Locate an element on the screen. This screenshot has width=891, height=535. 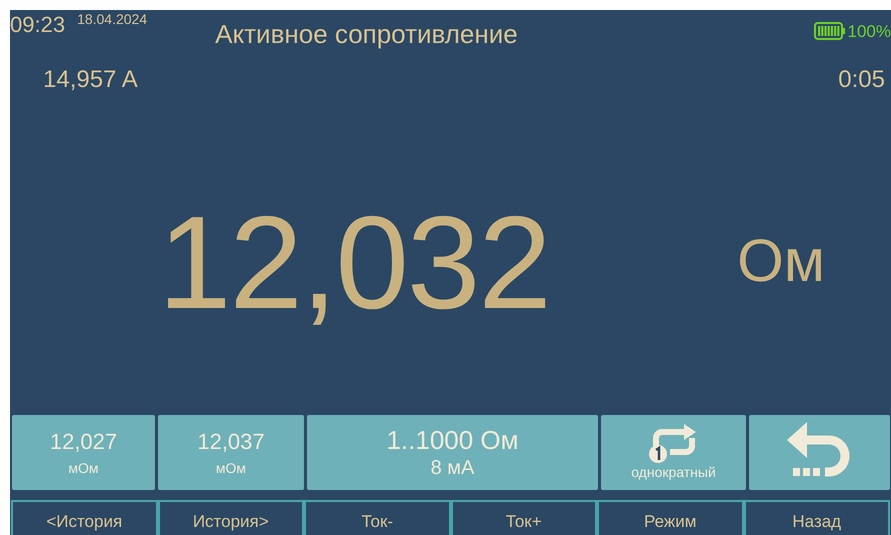
softkey-button: Ток+ is located at coordinates (523, 517).